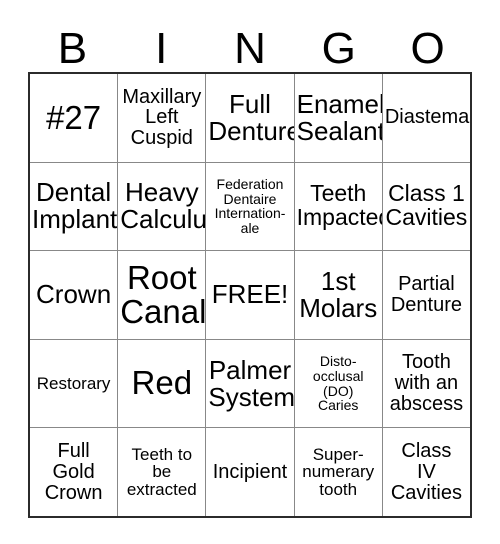 This screenshot has width=500, height=544. I want to click on bingo-cell-b4: Restorary, so click(74, 383).